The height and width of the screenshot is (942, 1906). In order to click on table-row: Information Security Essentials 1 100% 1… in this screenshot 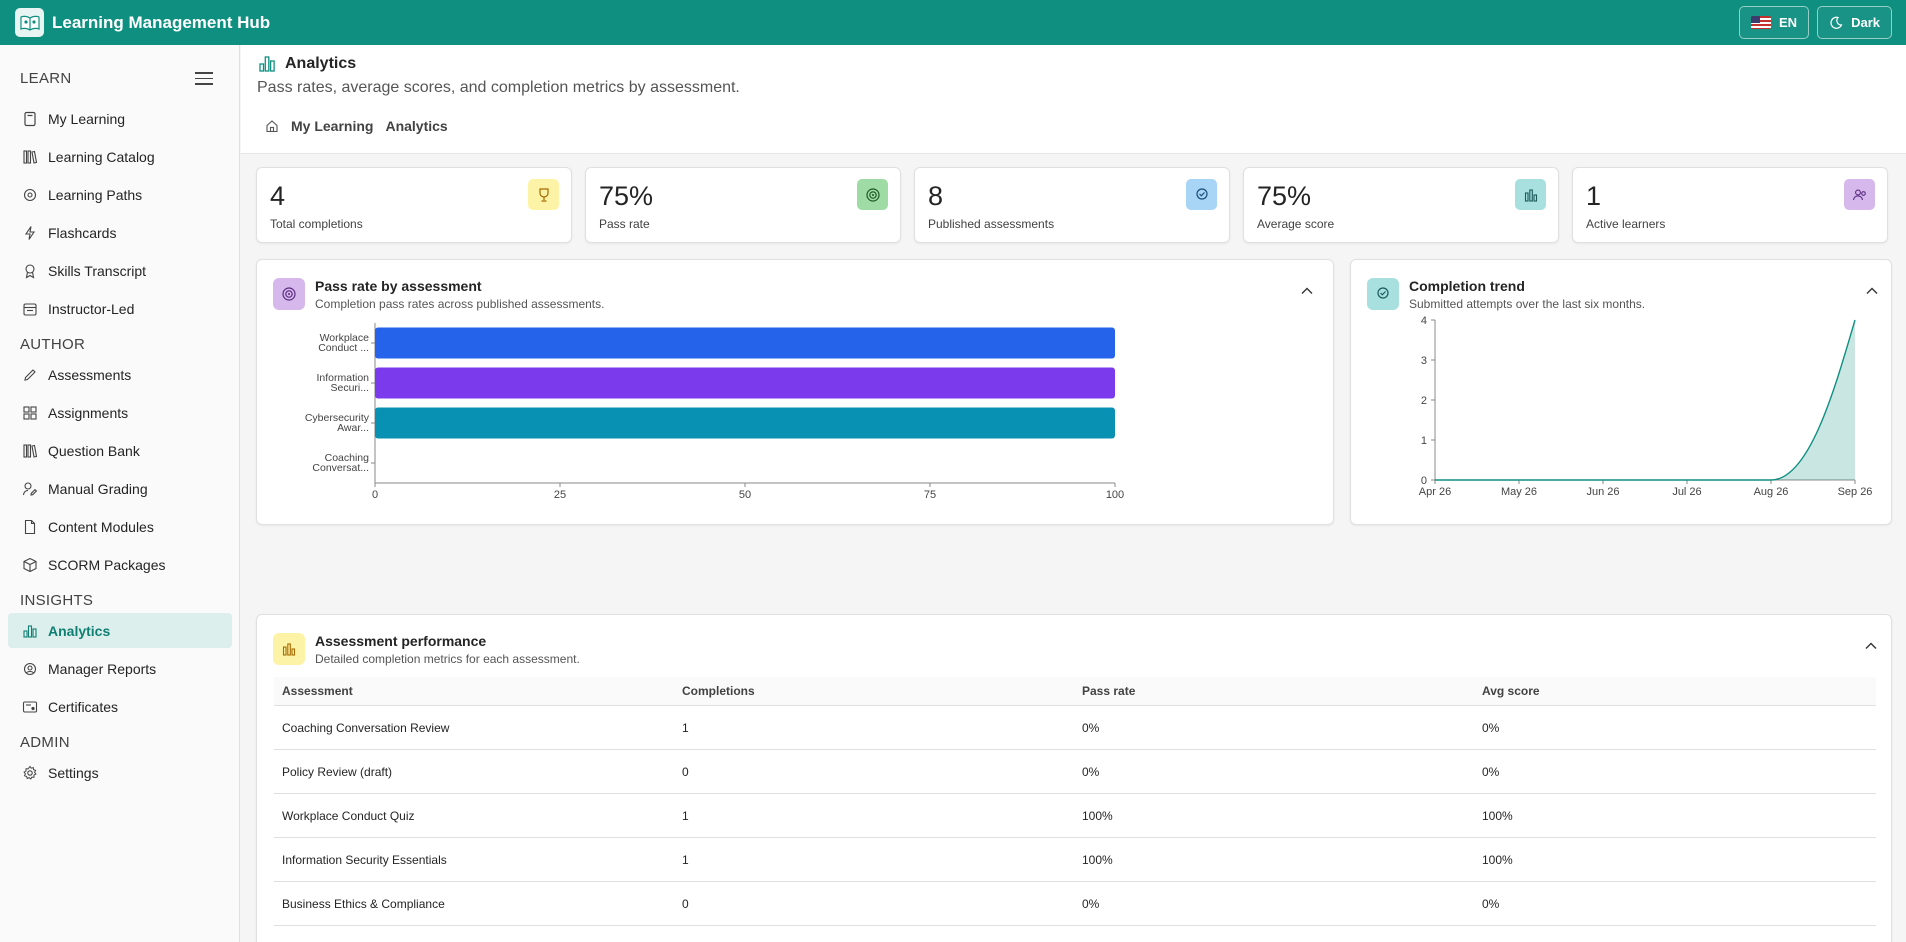, I will do `click(1075, 860)`.